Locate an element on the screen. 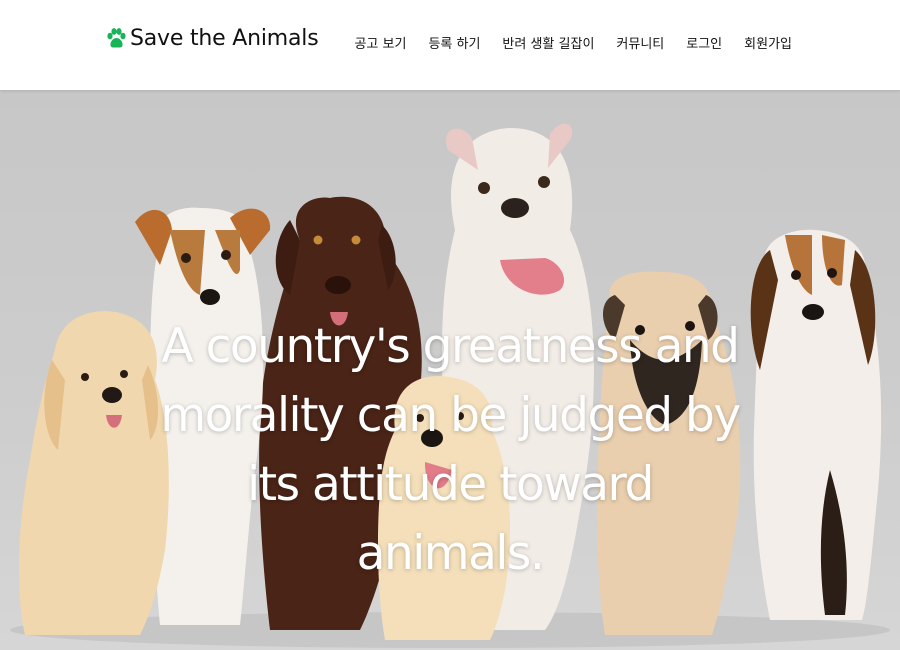 This screenshot has height=650, width=900. main-nav: 공고 보기 등록 하기 반려 생활 길잡이 커뮤니티 로그인 회원가입 is located at coordinates (573, 42).